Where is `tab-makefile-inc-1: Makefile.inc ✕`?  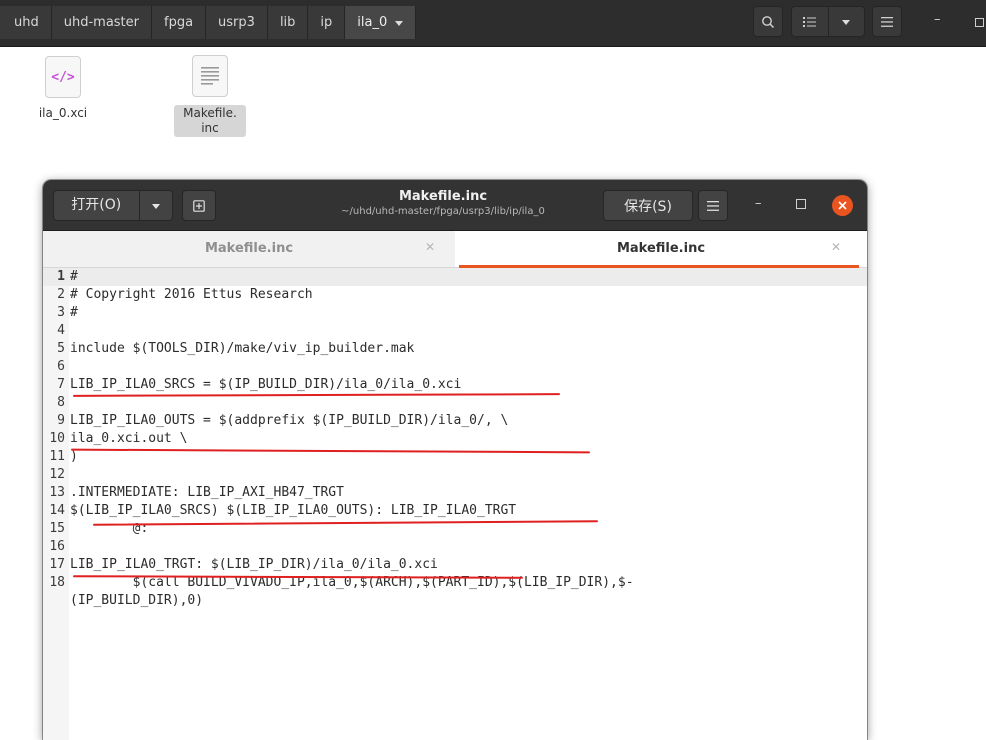
tab-makefile-inc-1: Makefile.inc ✕ is located at coordinates (249, 249).